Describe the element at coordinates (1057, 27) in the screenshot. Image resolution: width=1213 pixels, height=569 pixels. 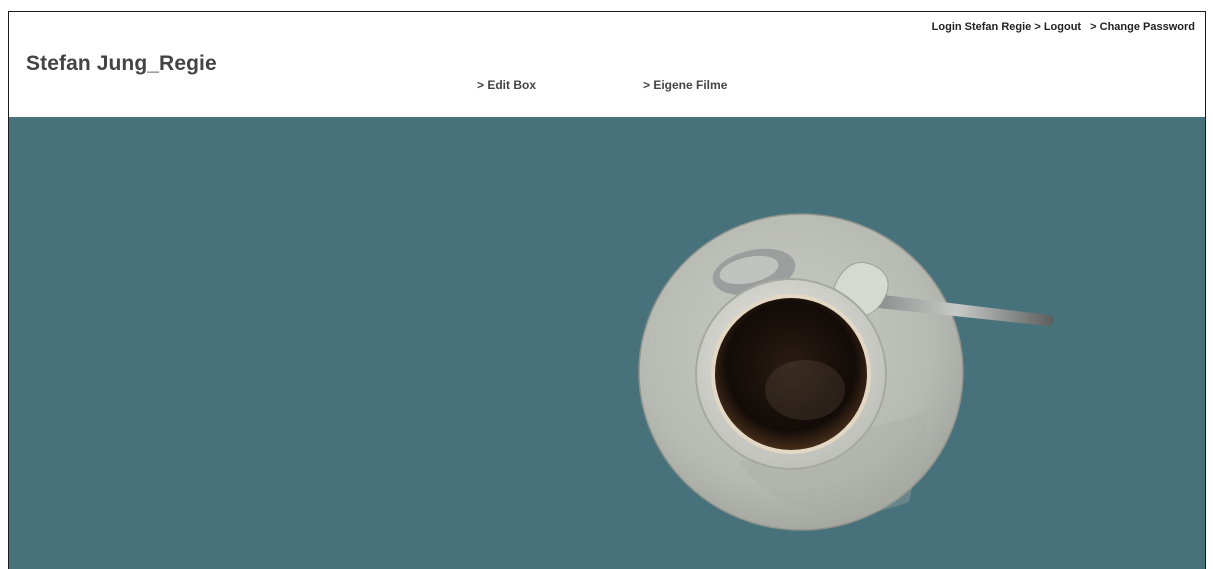
I see `logout-link: > Logout` at that location.